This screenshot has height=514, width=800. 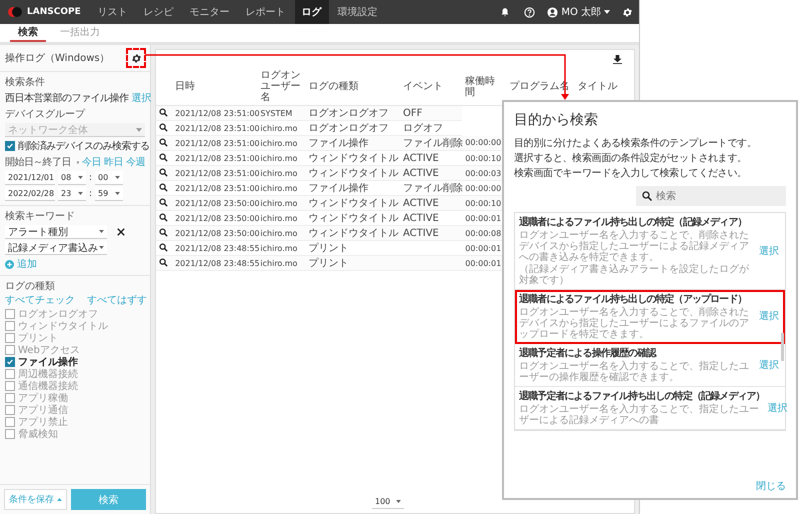 What do you see at coordinates (58, 314) in the screenshot?
I see `checkbox-label: ログオンログオフ` at bounding box center [58, 314].